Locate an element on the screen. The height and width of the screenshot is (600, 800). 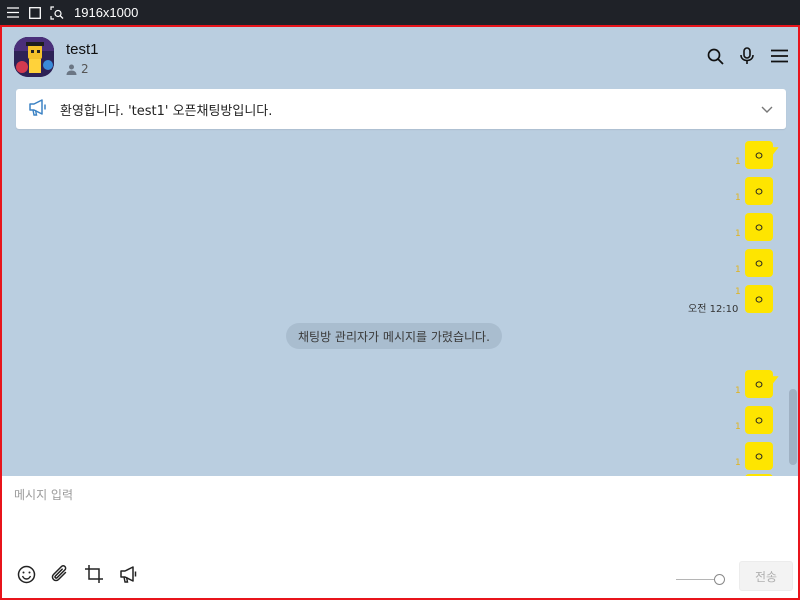
person-icon is located at coordinates (71, 69).